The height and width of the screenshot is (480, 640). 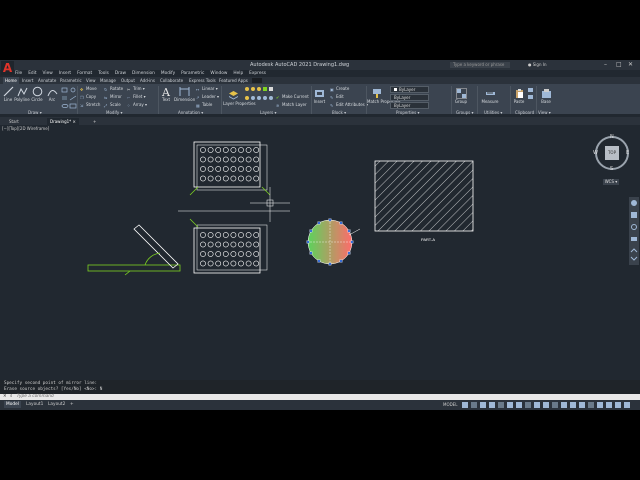 What do you see at coordinates (84, 73) in the screenshot?
I see `menu-format: Format` at bounding box center [84, 73].